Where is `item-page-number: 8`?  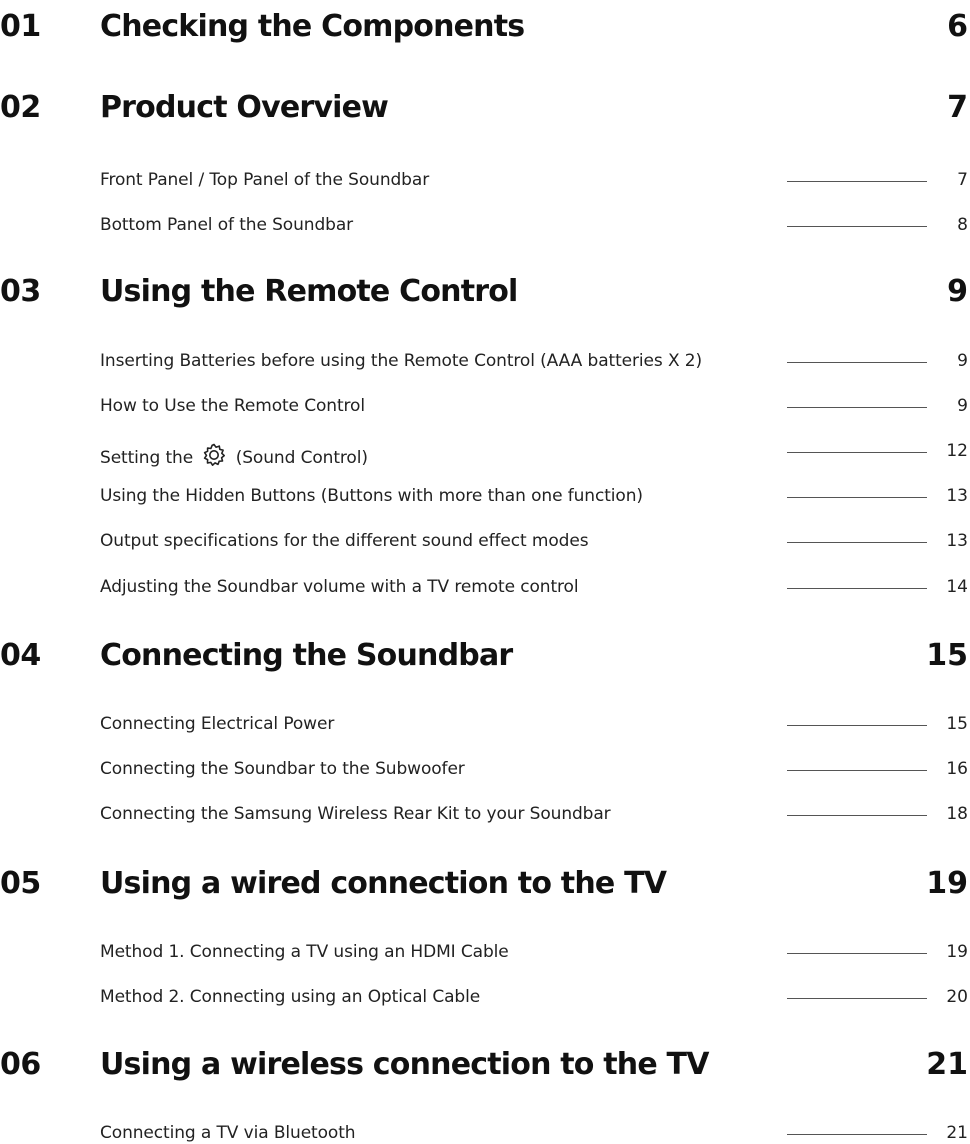 item-page-number: 8 is located at coordinates (962, 225).